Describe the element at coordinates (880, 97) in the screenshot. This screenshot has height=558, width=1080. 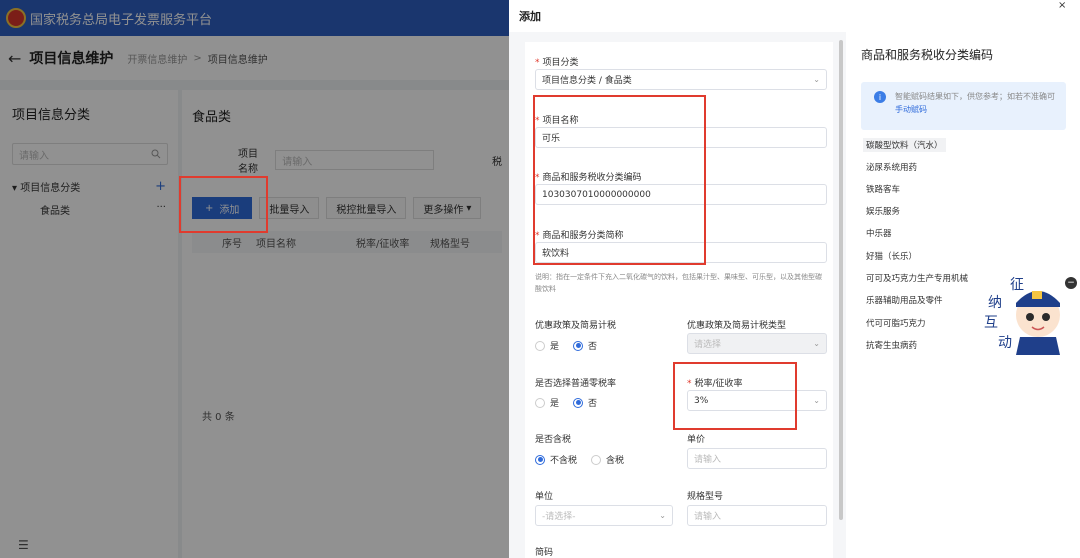
I see `info-icon: i` at that location.